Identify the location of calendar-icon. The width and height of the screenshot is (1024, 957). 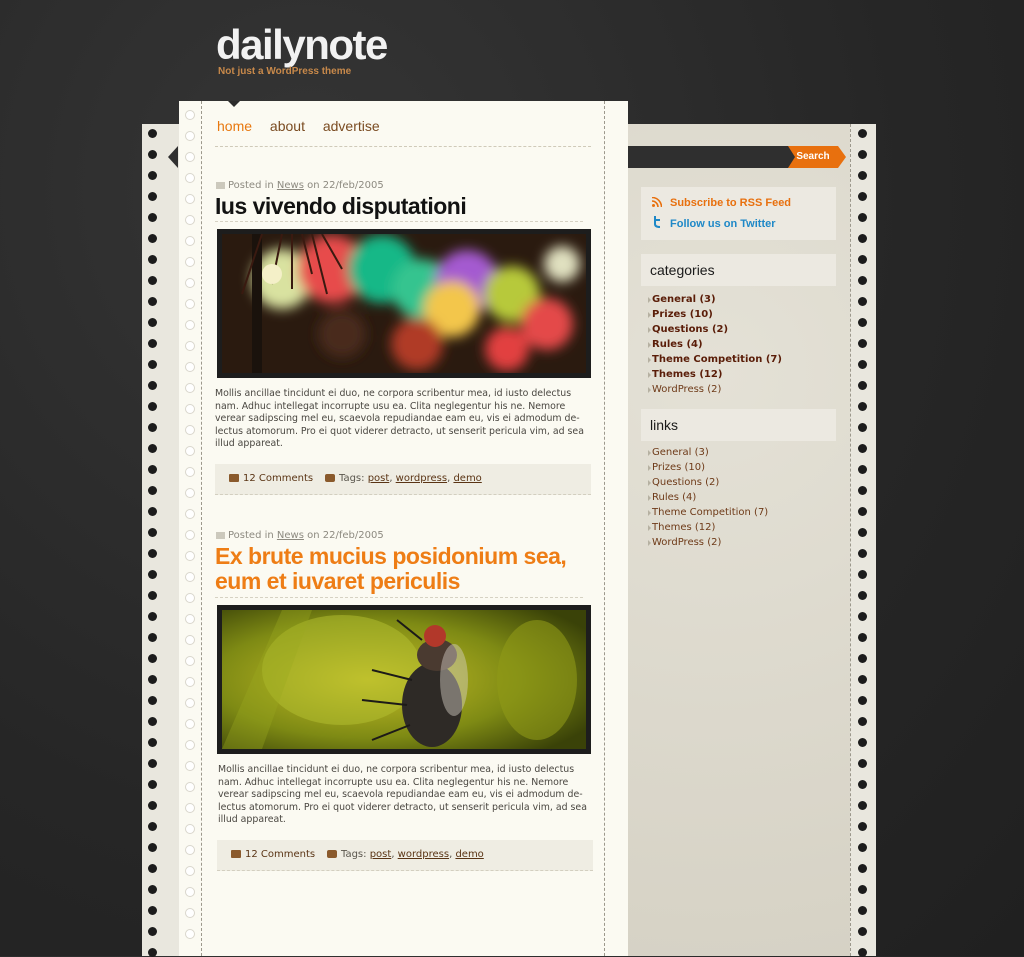
(220, 185).